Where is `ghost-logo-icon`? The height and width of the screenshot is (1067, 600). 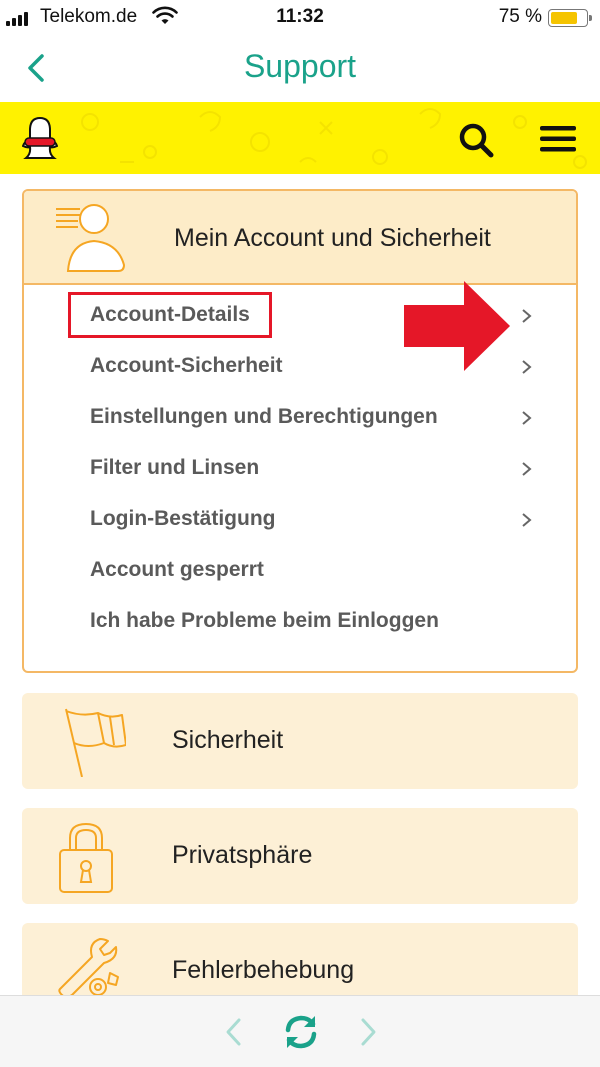
ghost-logo-icon is located at coordinates (40, 137).